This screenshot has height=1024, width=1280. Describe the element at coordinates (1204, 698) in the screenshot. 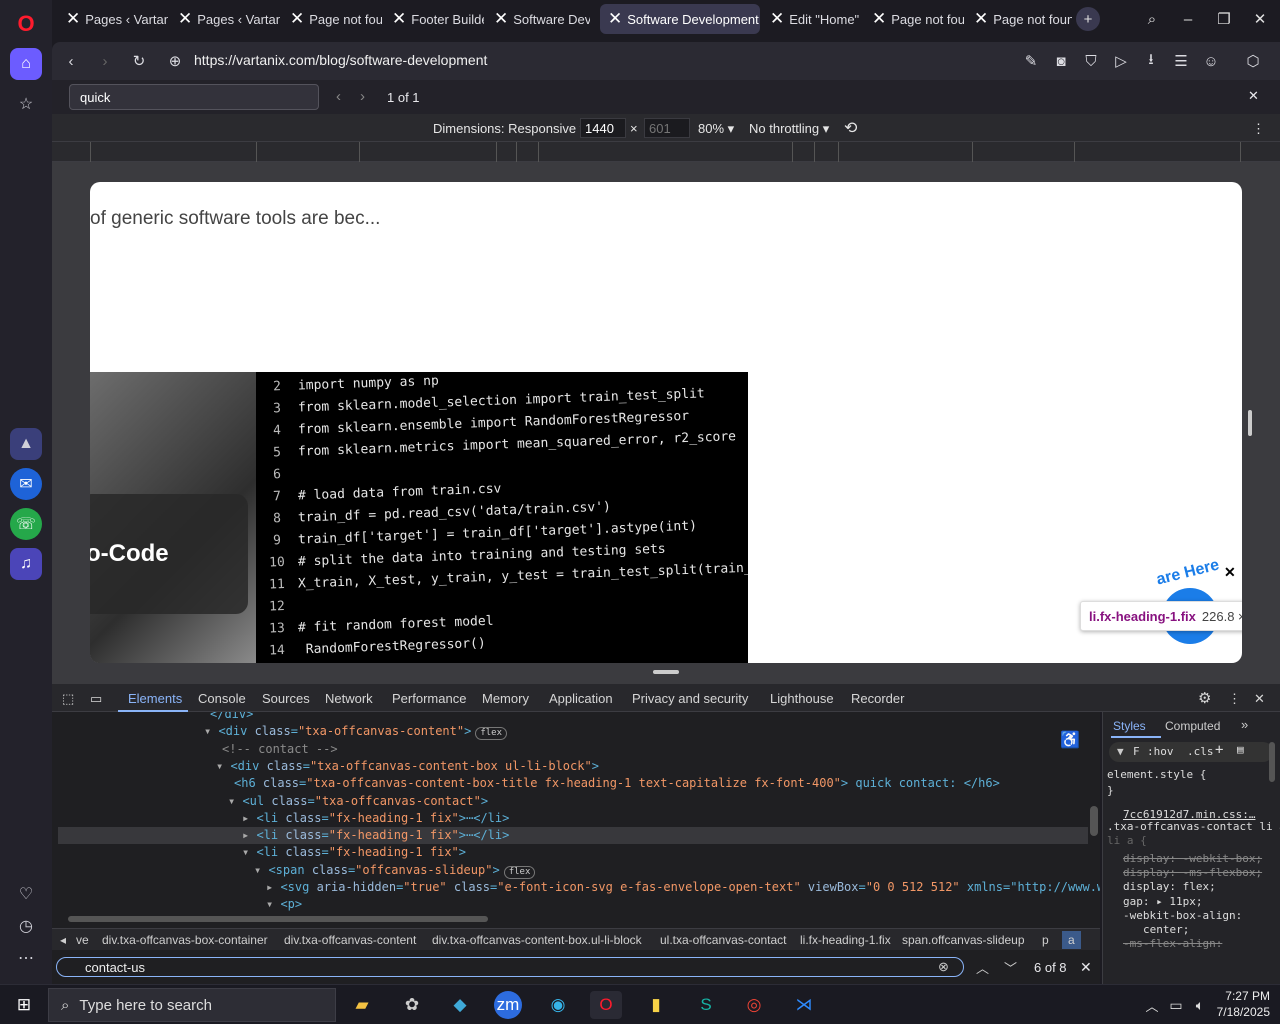

I see `settings-gear-icon: ⚙` at that location.